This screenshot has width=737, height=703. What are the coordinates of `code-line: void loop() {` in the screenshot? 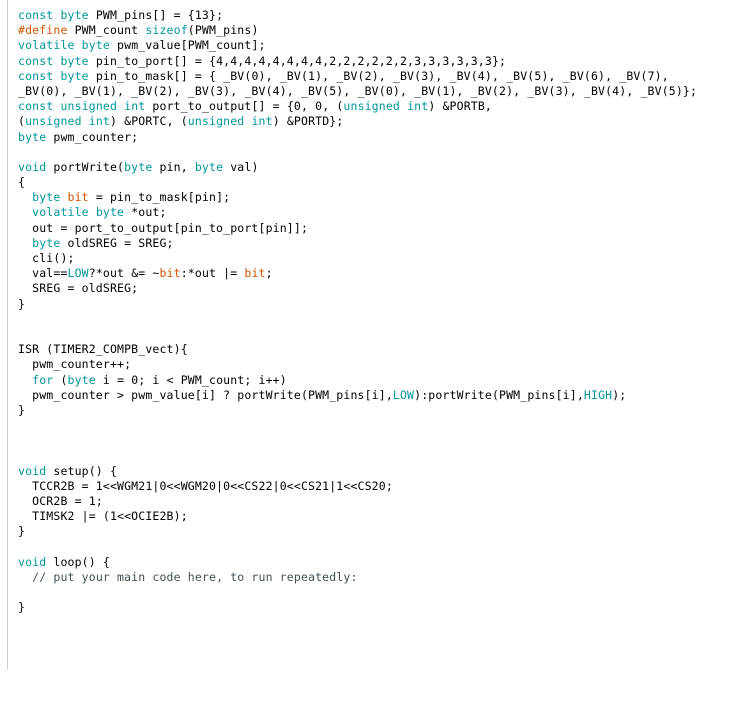 It's located at (377, 562).